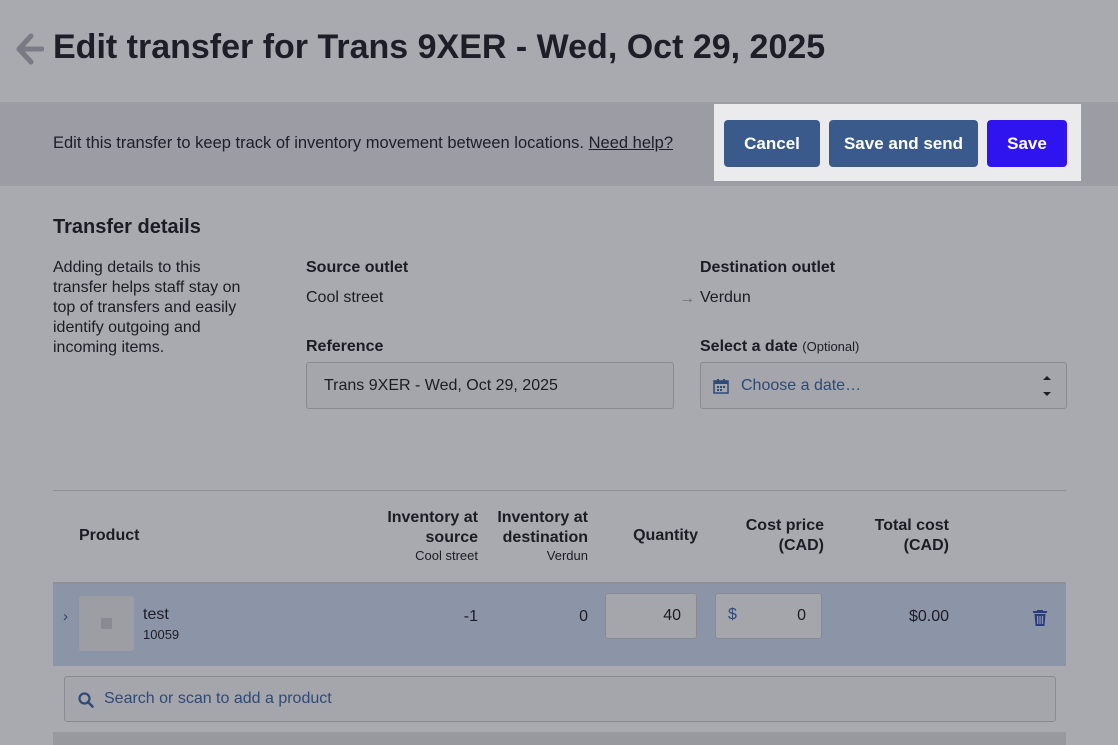 The image size is (1118, 745). Describe the element at coordinates (732, 614) in the screenshot. I see `currency-symbol: $` at that location.